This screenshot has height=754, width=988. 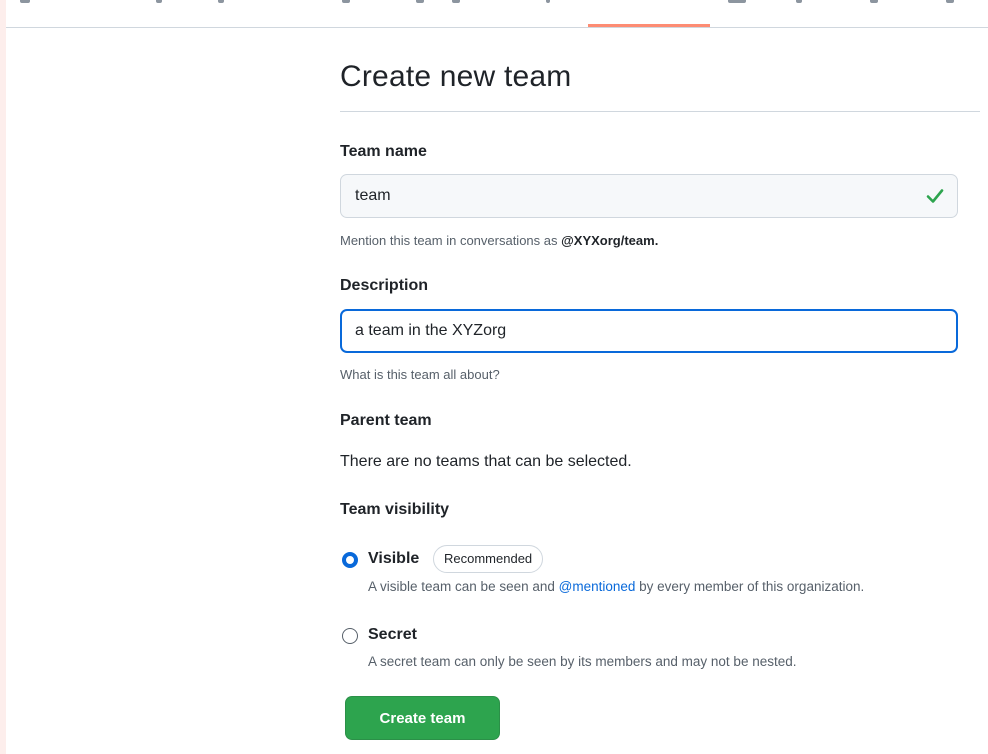 I want to click on parent-team-label: Parent team, so click(x=386, y=420).